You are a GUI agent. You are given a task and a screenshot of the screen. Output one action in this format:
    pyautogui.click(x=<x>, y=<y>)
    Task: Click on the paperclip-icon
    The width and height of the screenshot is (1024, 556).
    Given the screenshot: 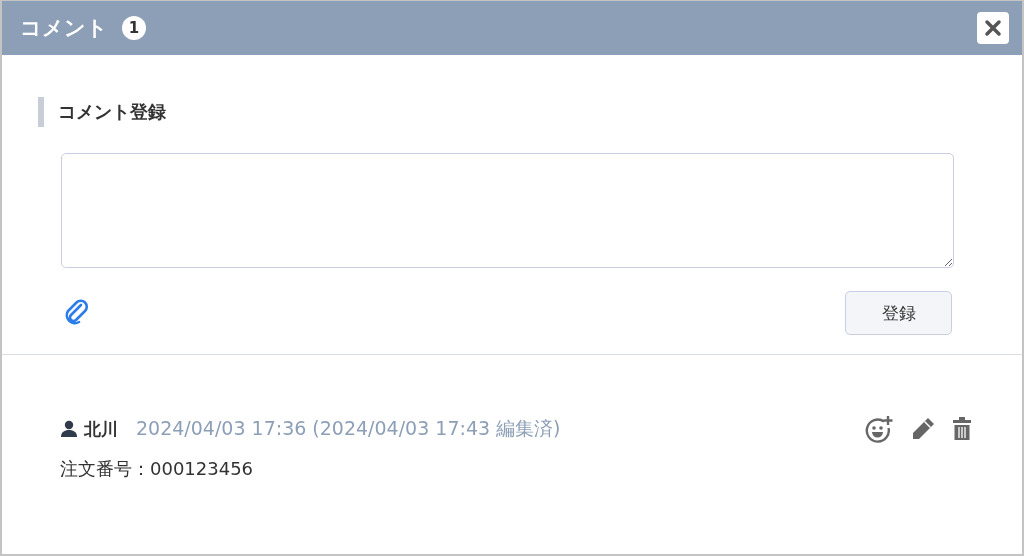 What is the action you would take?
    pyautogui.click(x=77, y=313)
    